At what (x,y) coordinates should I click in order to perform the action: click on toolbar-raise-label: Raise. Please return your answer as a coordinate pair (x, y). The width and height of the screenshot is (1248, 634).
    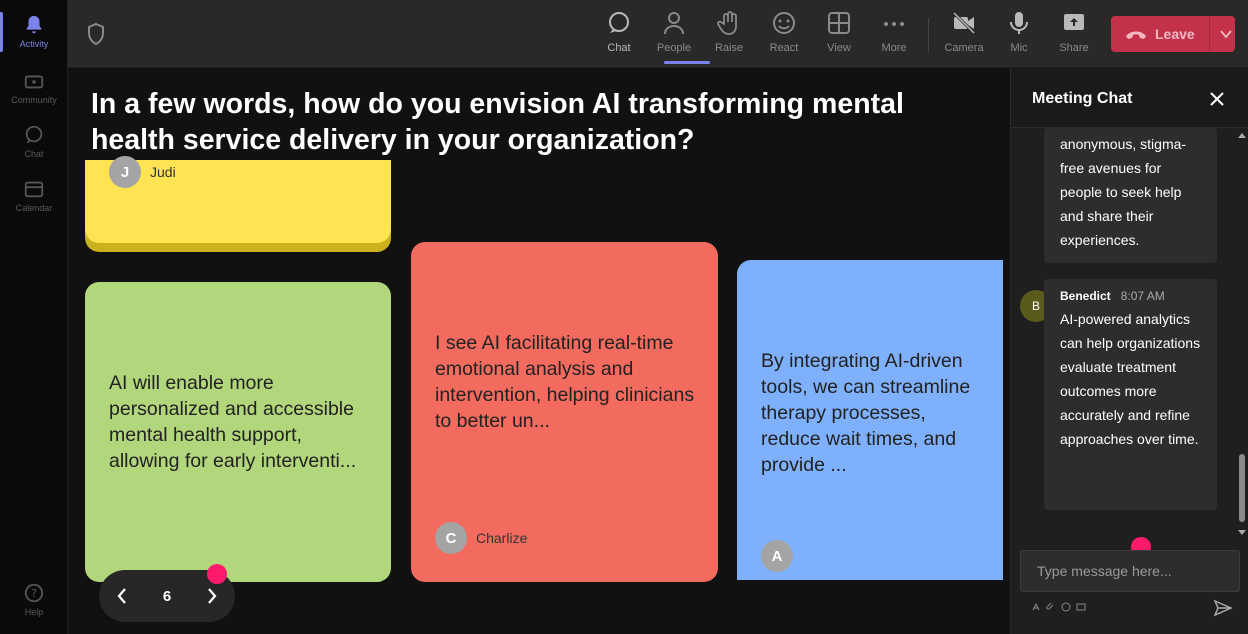
    Looking at the image, I should click on (729, 48).